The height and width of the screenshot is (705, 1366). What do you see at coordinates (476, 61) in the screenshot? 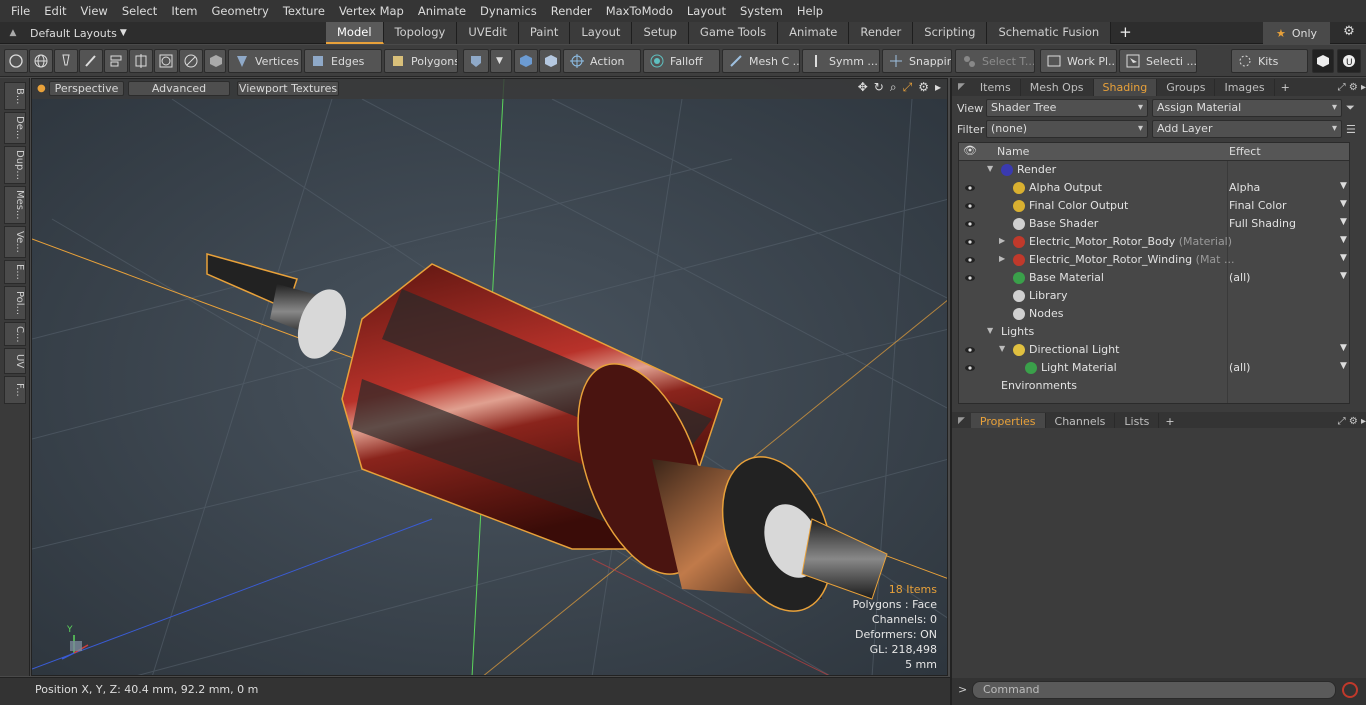
I see `material-mode-button` at bounding box center [476, 61].